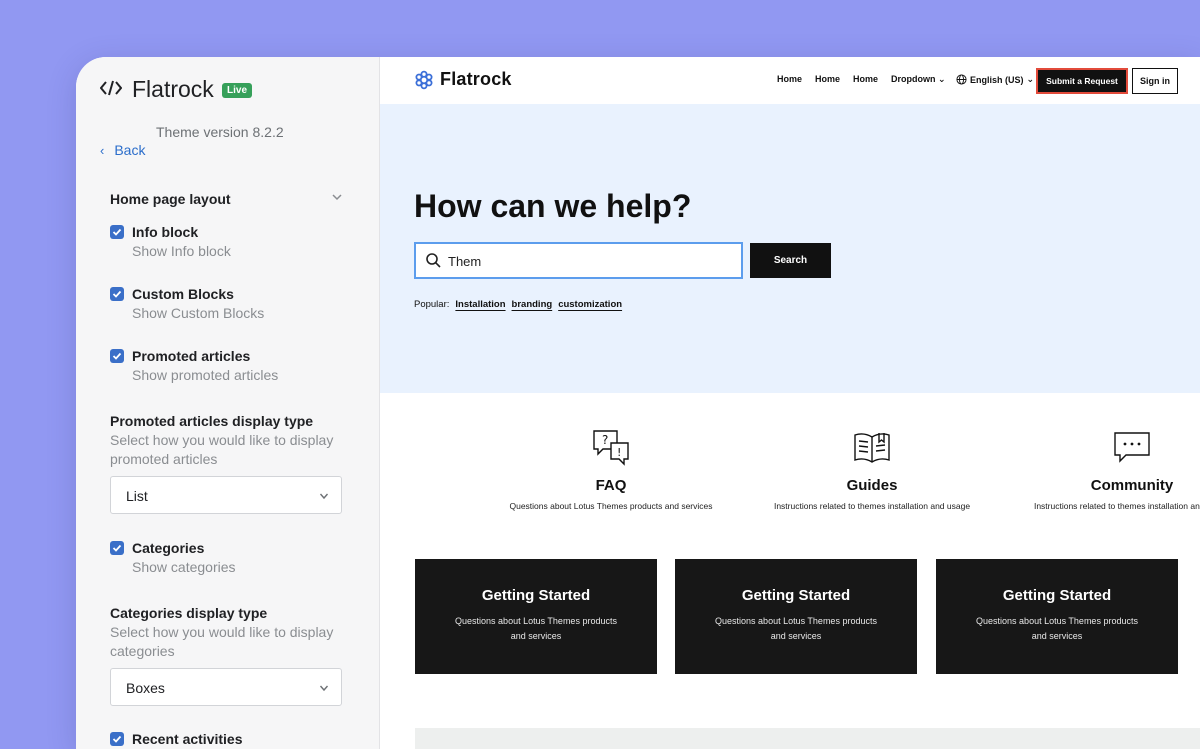 This screenshot has height=749, width=1200. I want to click on option-label: Recent activities, so click(187, 739).